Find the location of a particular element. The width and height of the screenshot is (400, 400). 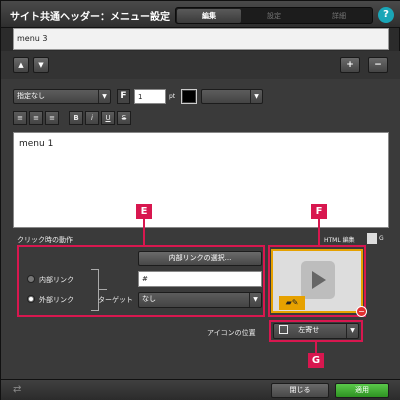

bold-button: B is located at coordinates (76, 118).